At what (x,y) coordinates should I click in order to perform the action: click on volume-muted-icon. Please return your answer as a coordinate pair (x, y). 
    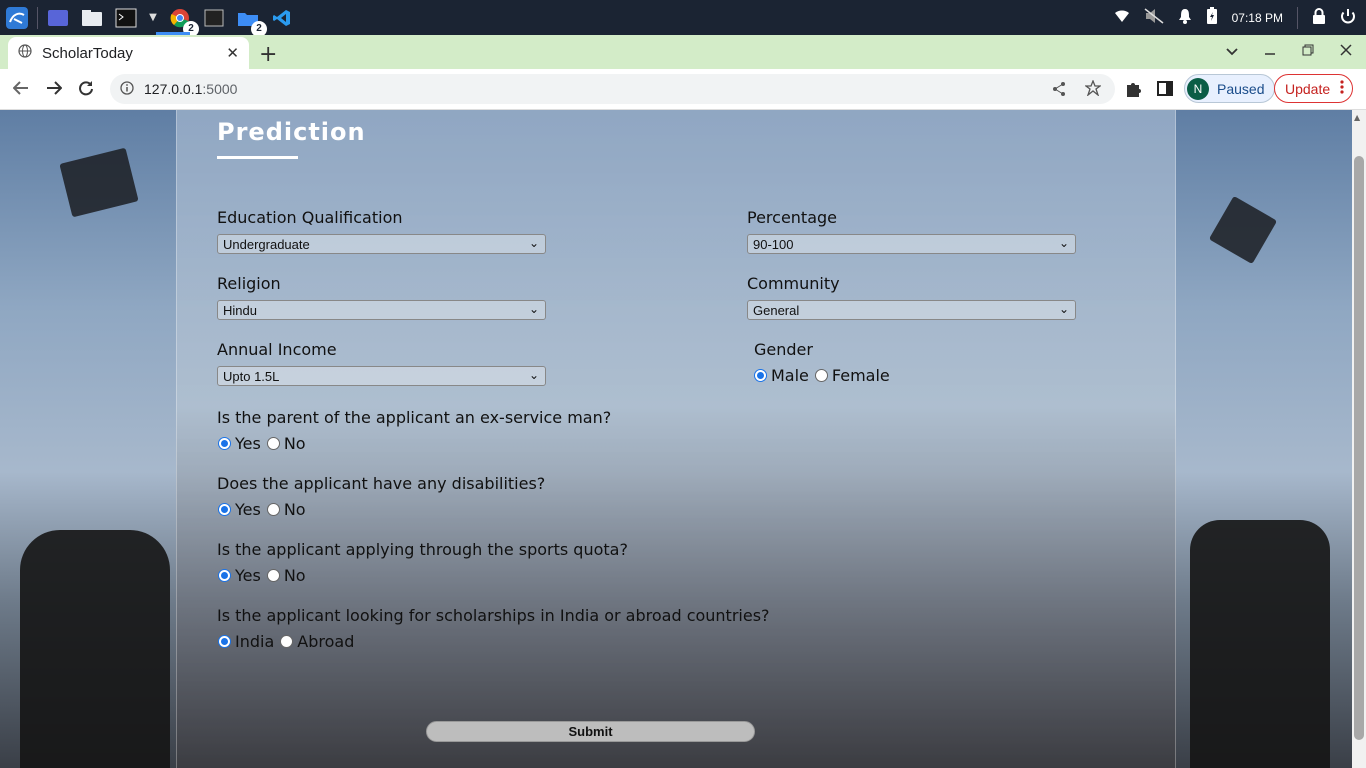
    Looking at the image, I should click on (1154, 17).